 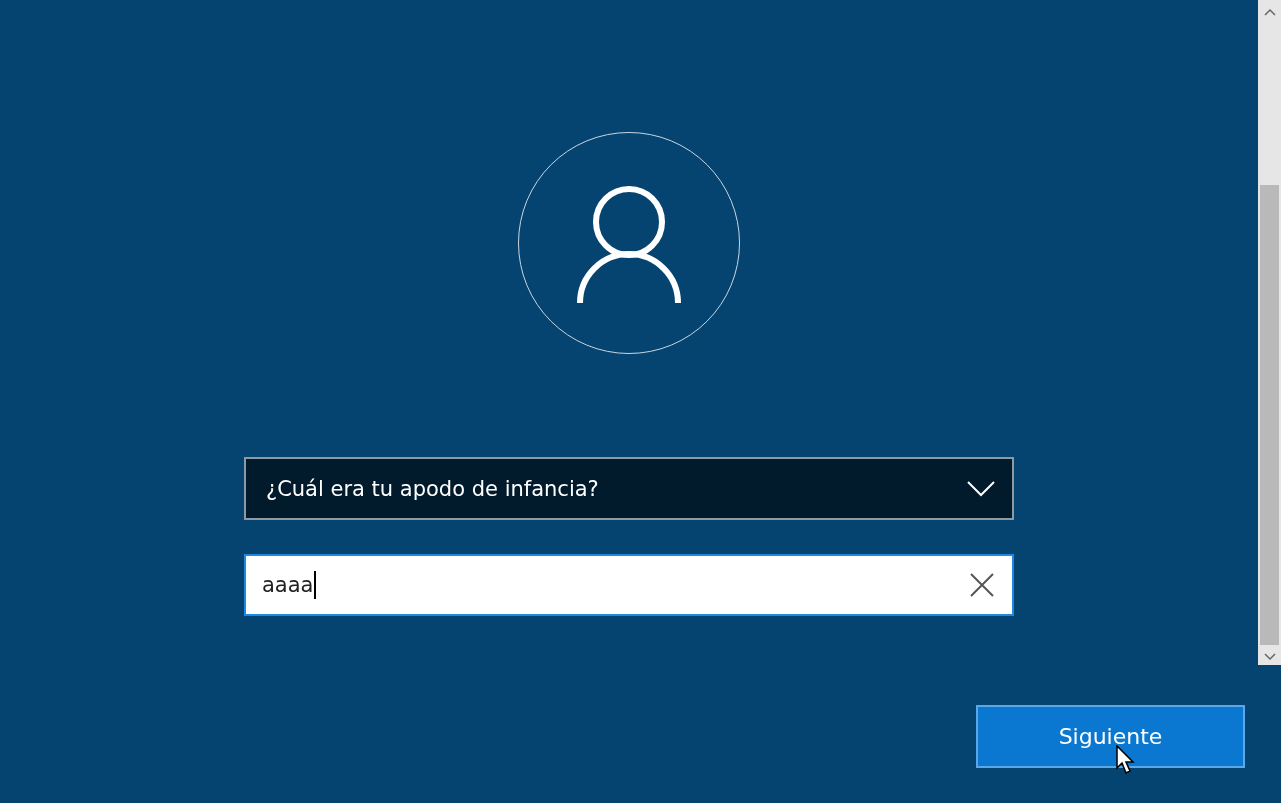 What do you see at coordinates (629, 246) in the screenshot?
I see `person-icon` at bounding box center [629, 246].